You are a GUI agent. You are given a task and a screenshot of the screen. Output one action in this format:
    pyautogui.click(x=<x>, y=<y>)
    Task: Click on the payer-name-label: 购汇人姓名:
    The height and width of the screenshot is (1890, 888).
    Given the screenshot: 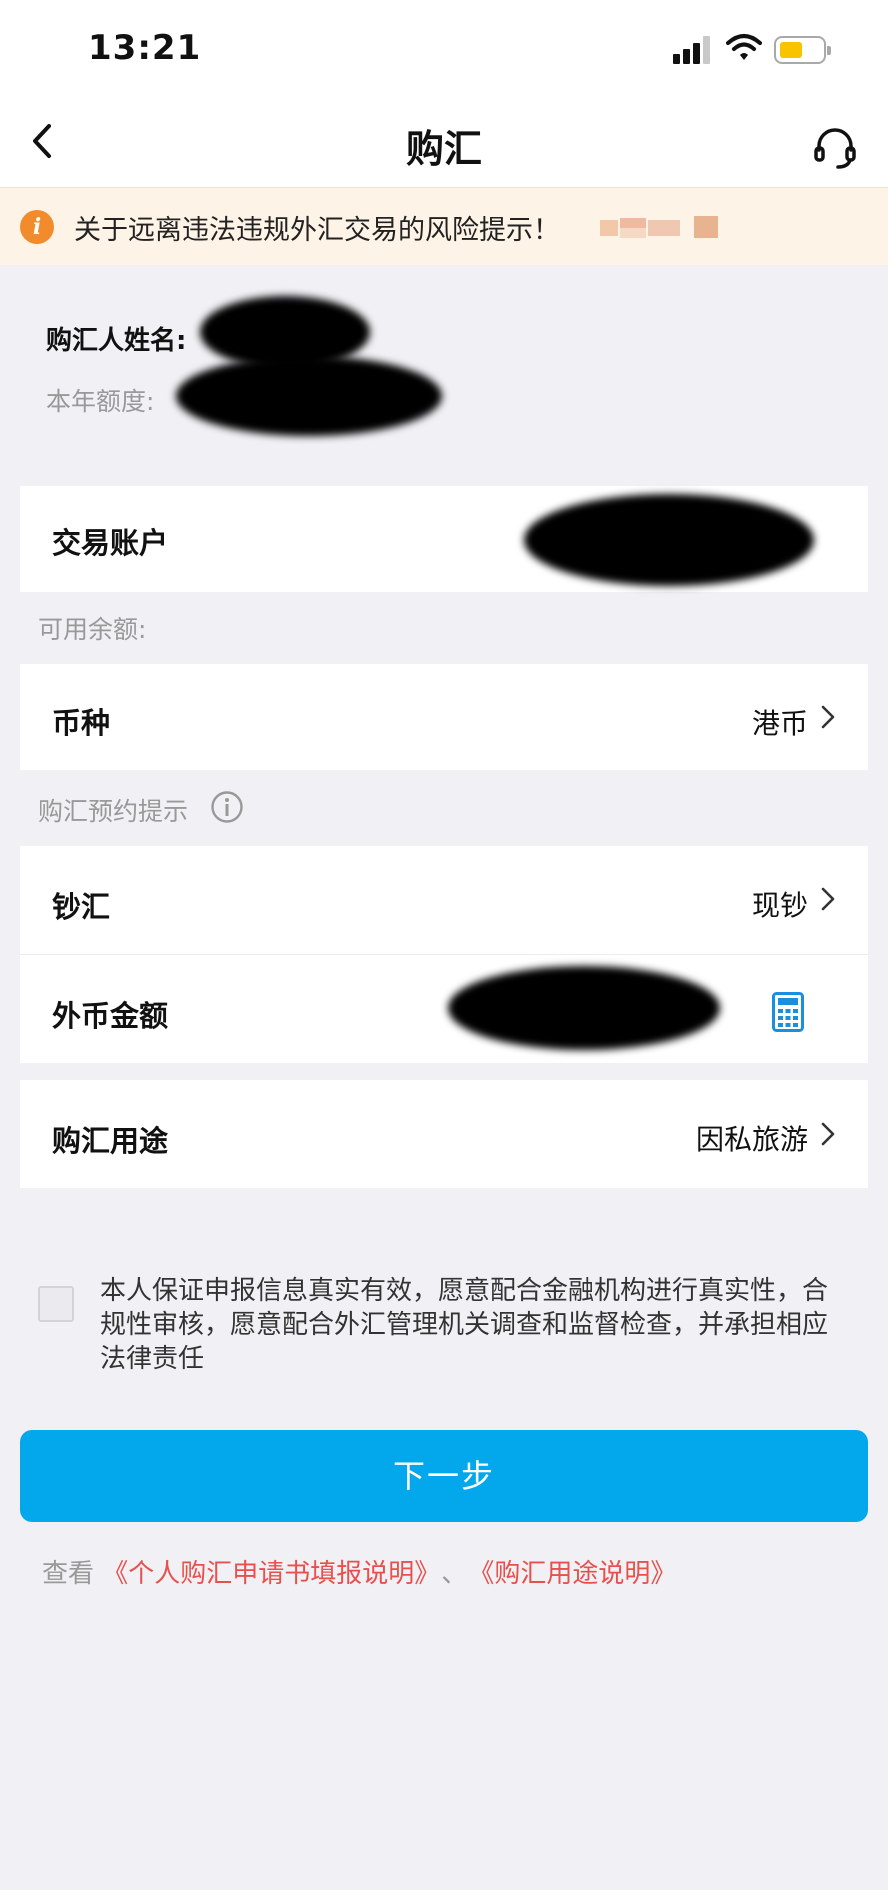 What is the action you would take?
    pyautogui.click(x=116, y=341)
    